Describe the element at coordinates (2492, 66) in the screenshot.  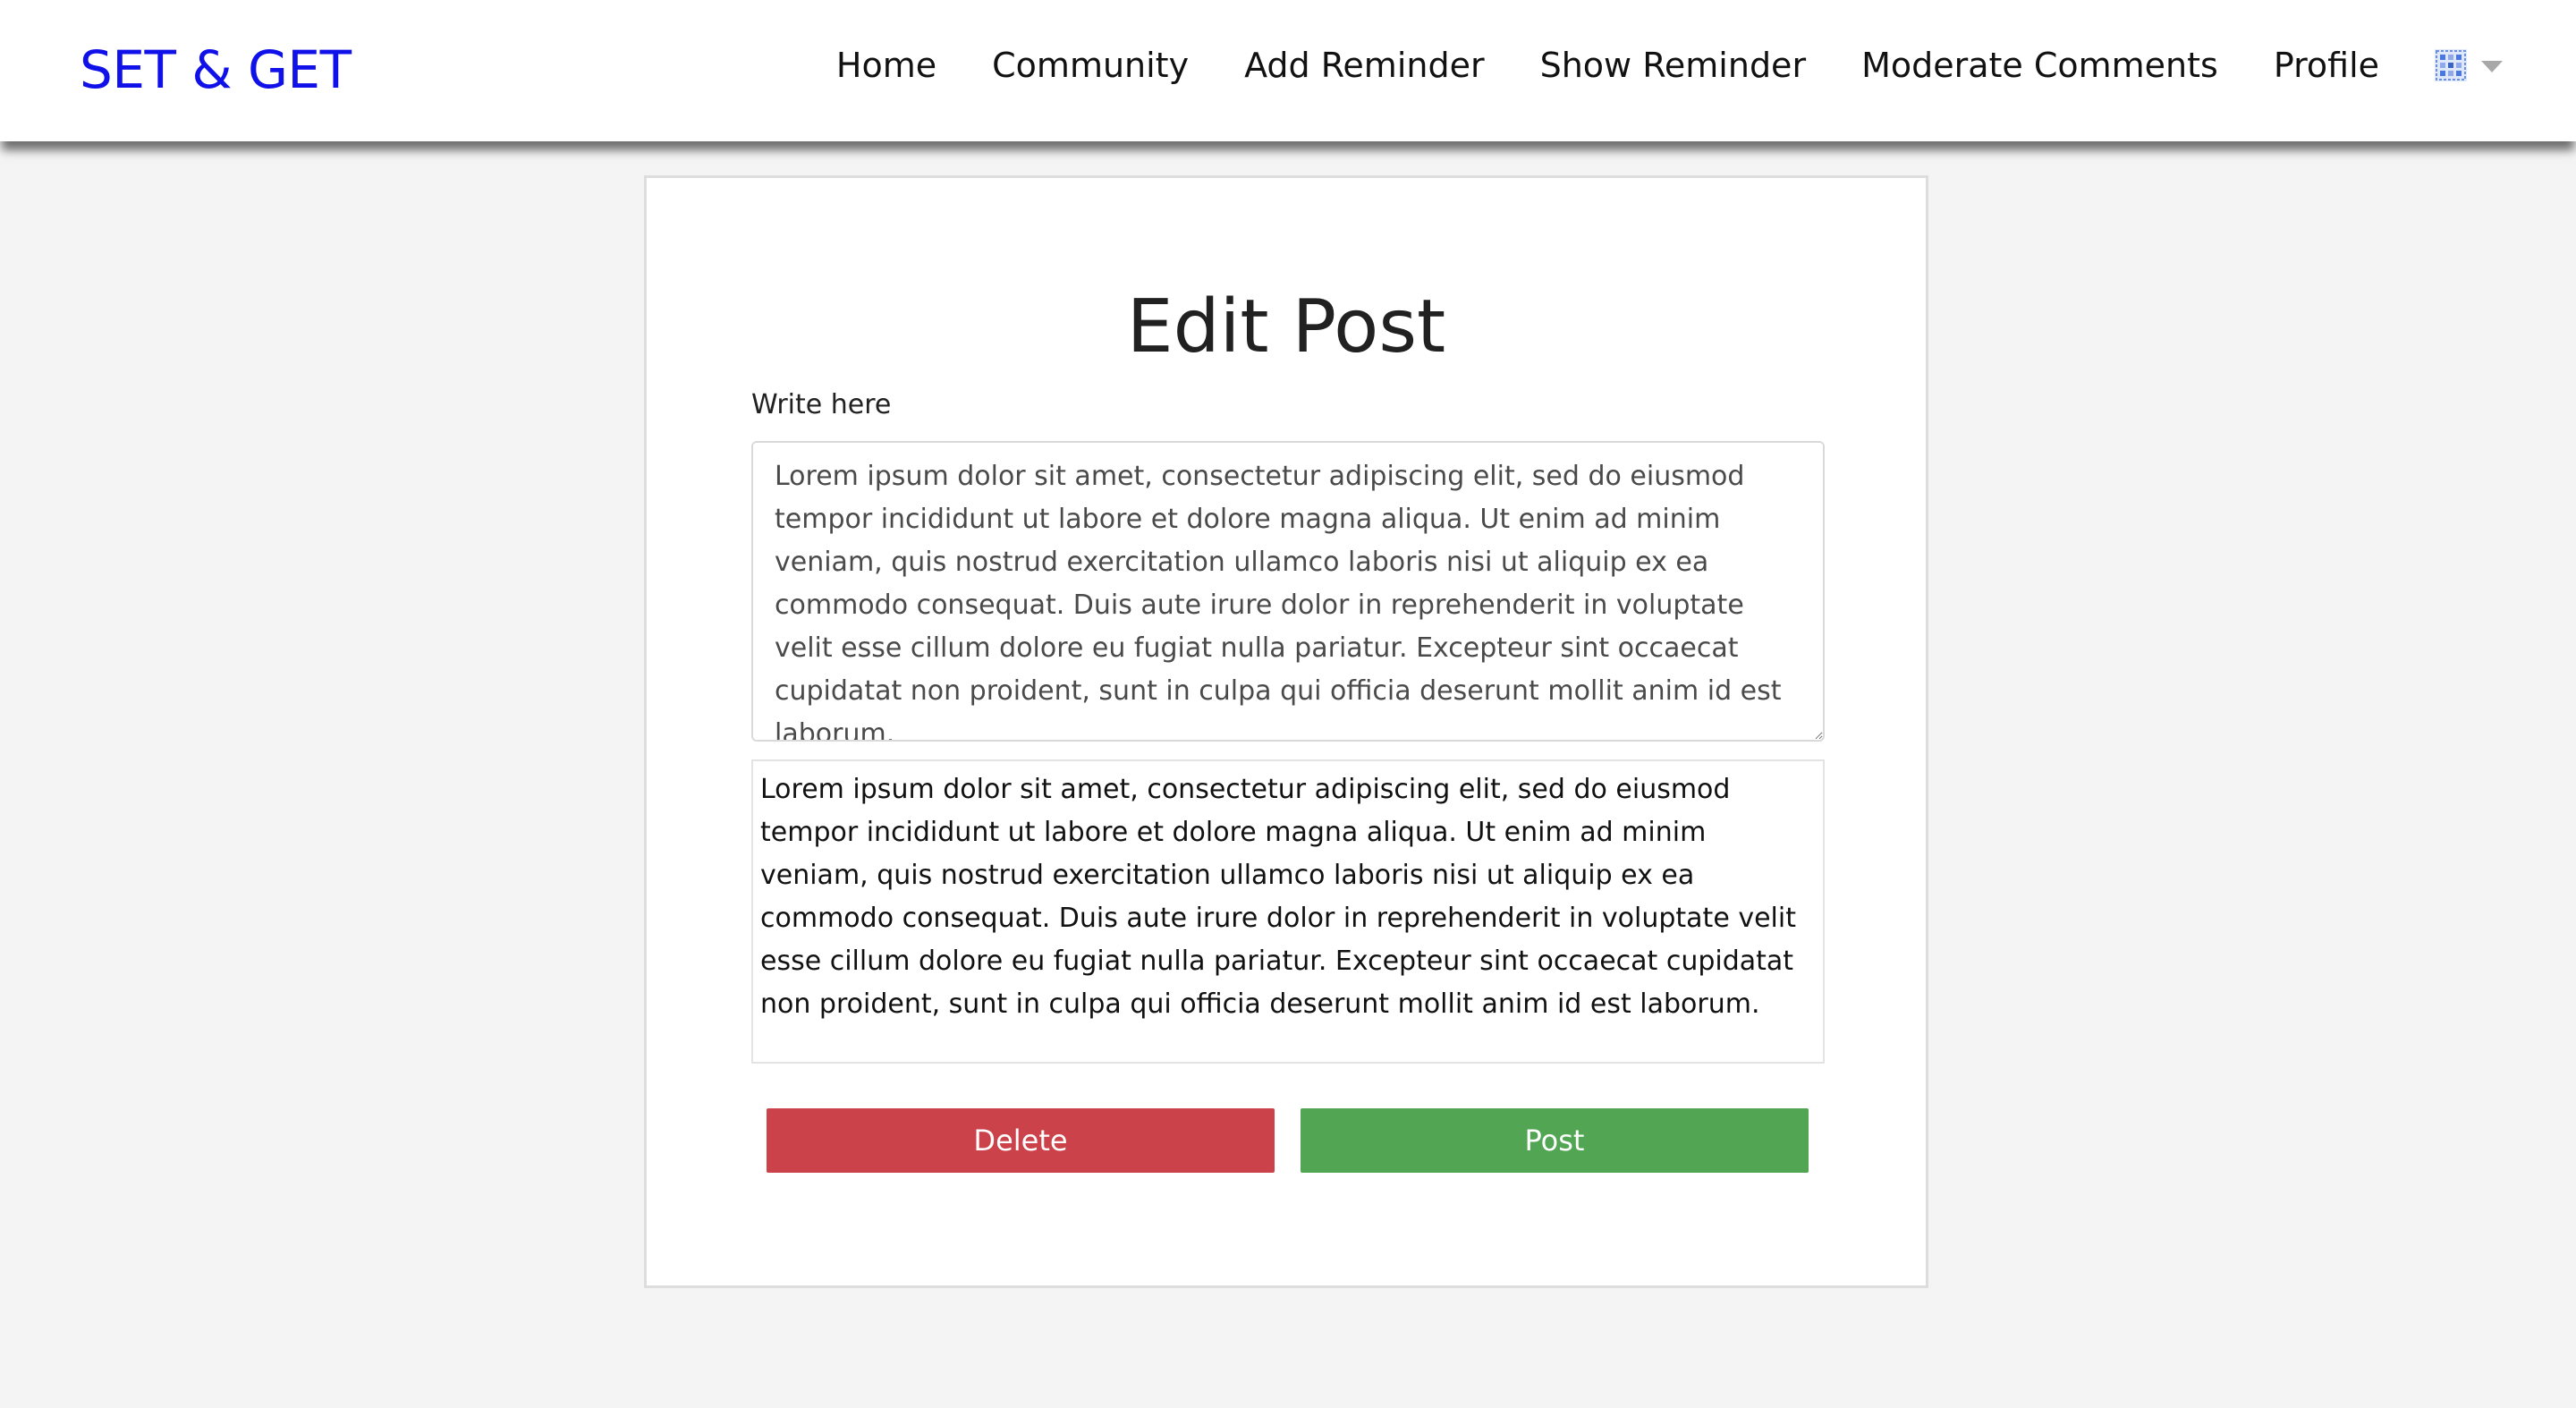
I see `caret-down-icon` at that location.